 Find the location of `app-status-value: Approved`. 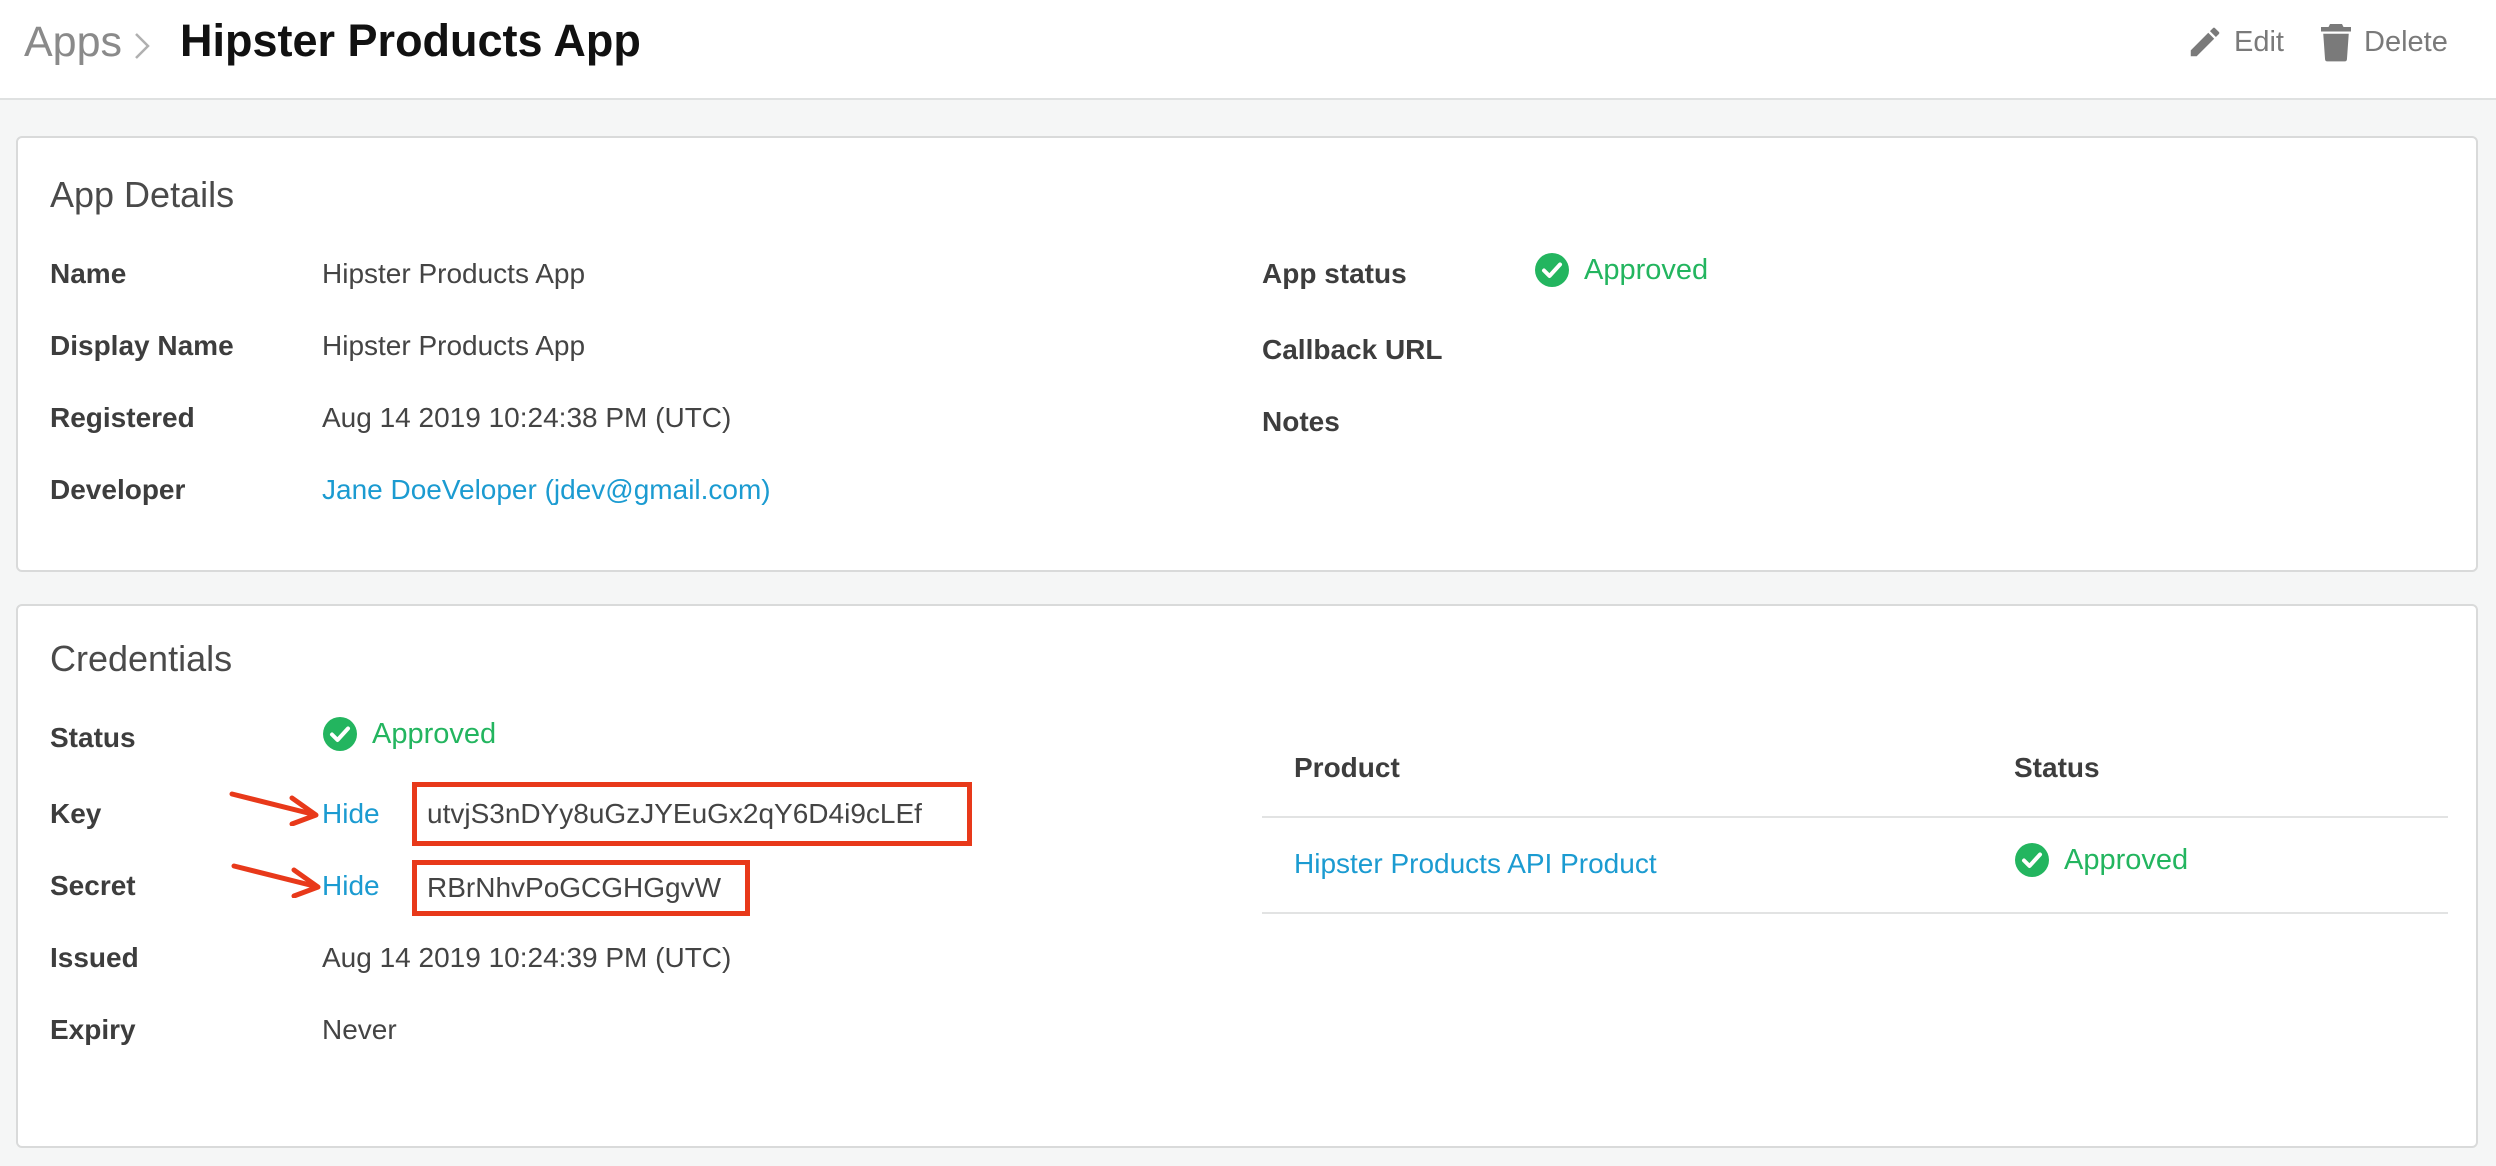

app-status-value: Approved is located at coordinates (1646, 269).